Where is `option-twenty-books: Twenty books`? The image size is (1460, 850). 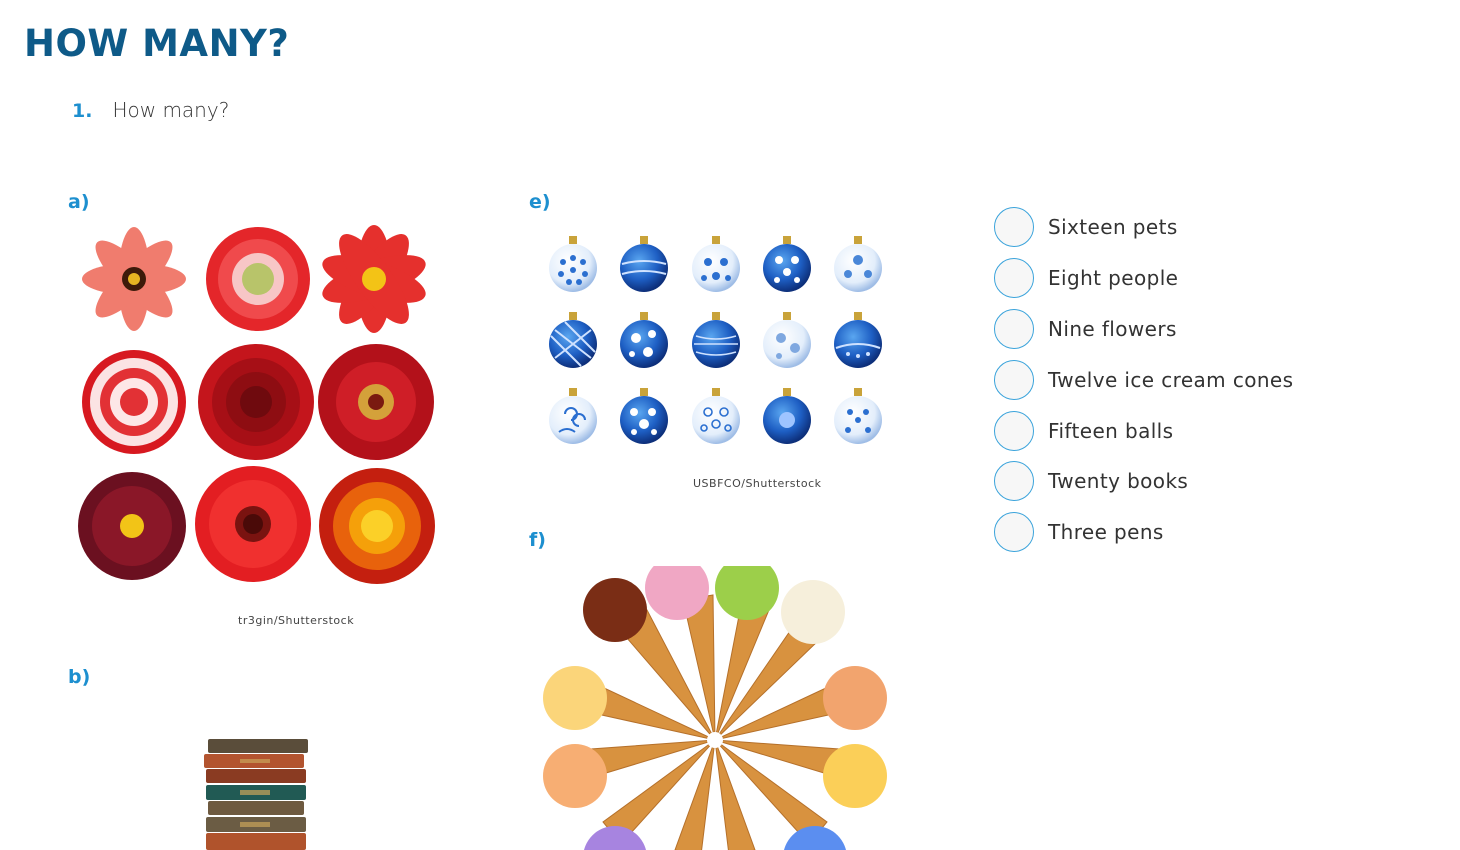 option-twenty-books: Twenty books is located at coordinates (1143, 481).